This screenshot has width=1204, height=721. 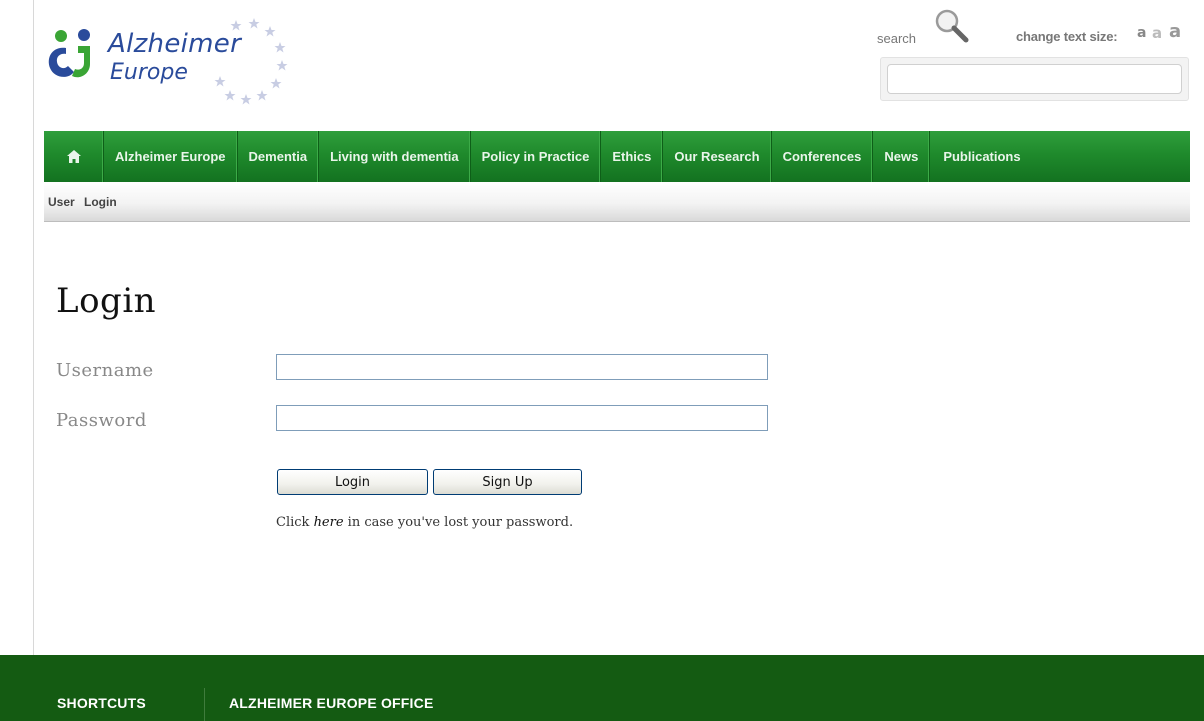 I want to click on nav-item-ethics: Ethics, so click(x=632, y=156).